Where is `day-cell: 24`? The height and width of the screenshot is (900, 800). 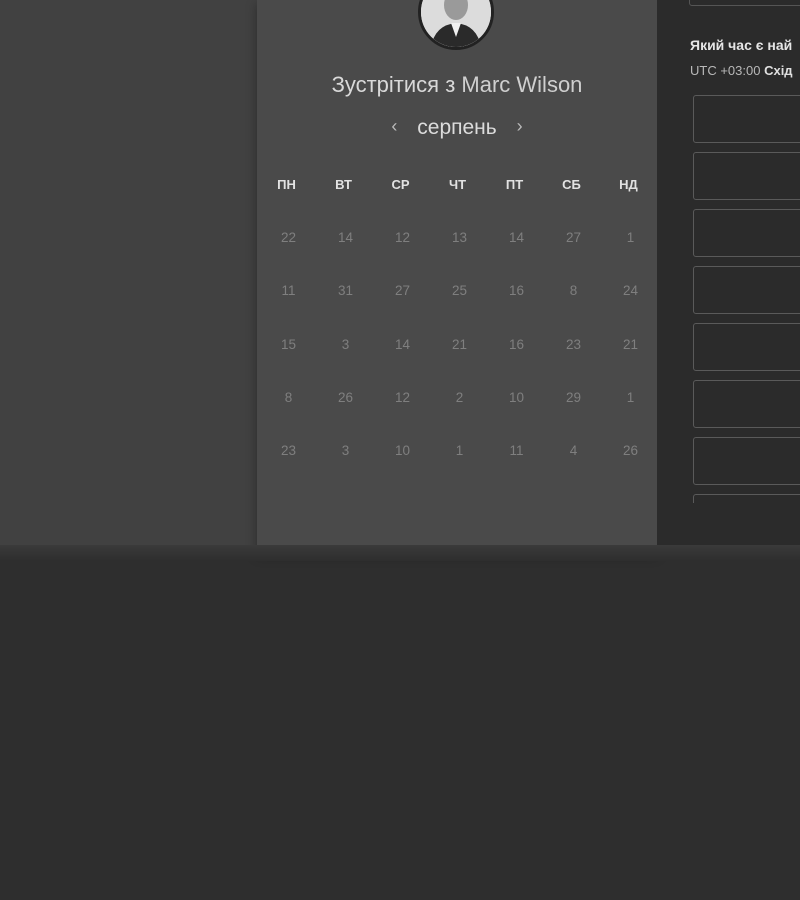 day-cell: 24 is located at coordinates (630, 309).